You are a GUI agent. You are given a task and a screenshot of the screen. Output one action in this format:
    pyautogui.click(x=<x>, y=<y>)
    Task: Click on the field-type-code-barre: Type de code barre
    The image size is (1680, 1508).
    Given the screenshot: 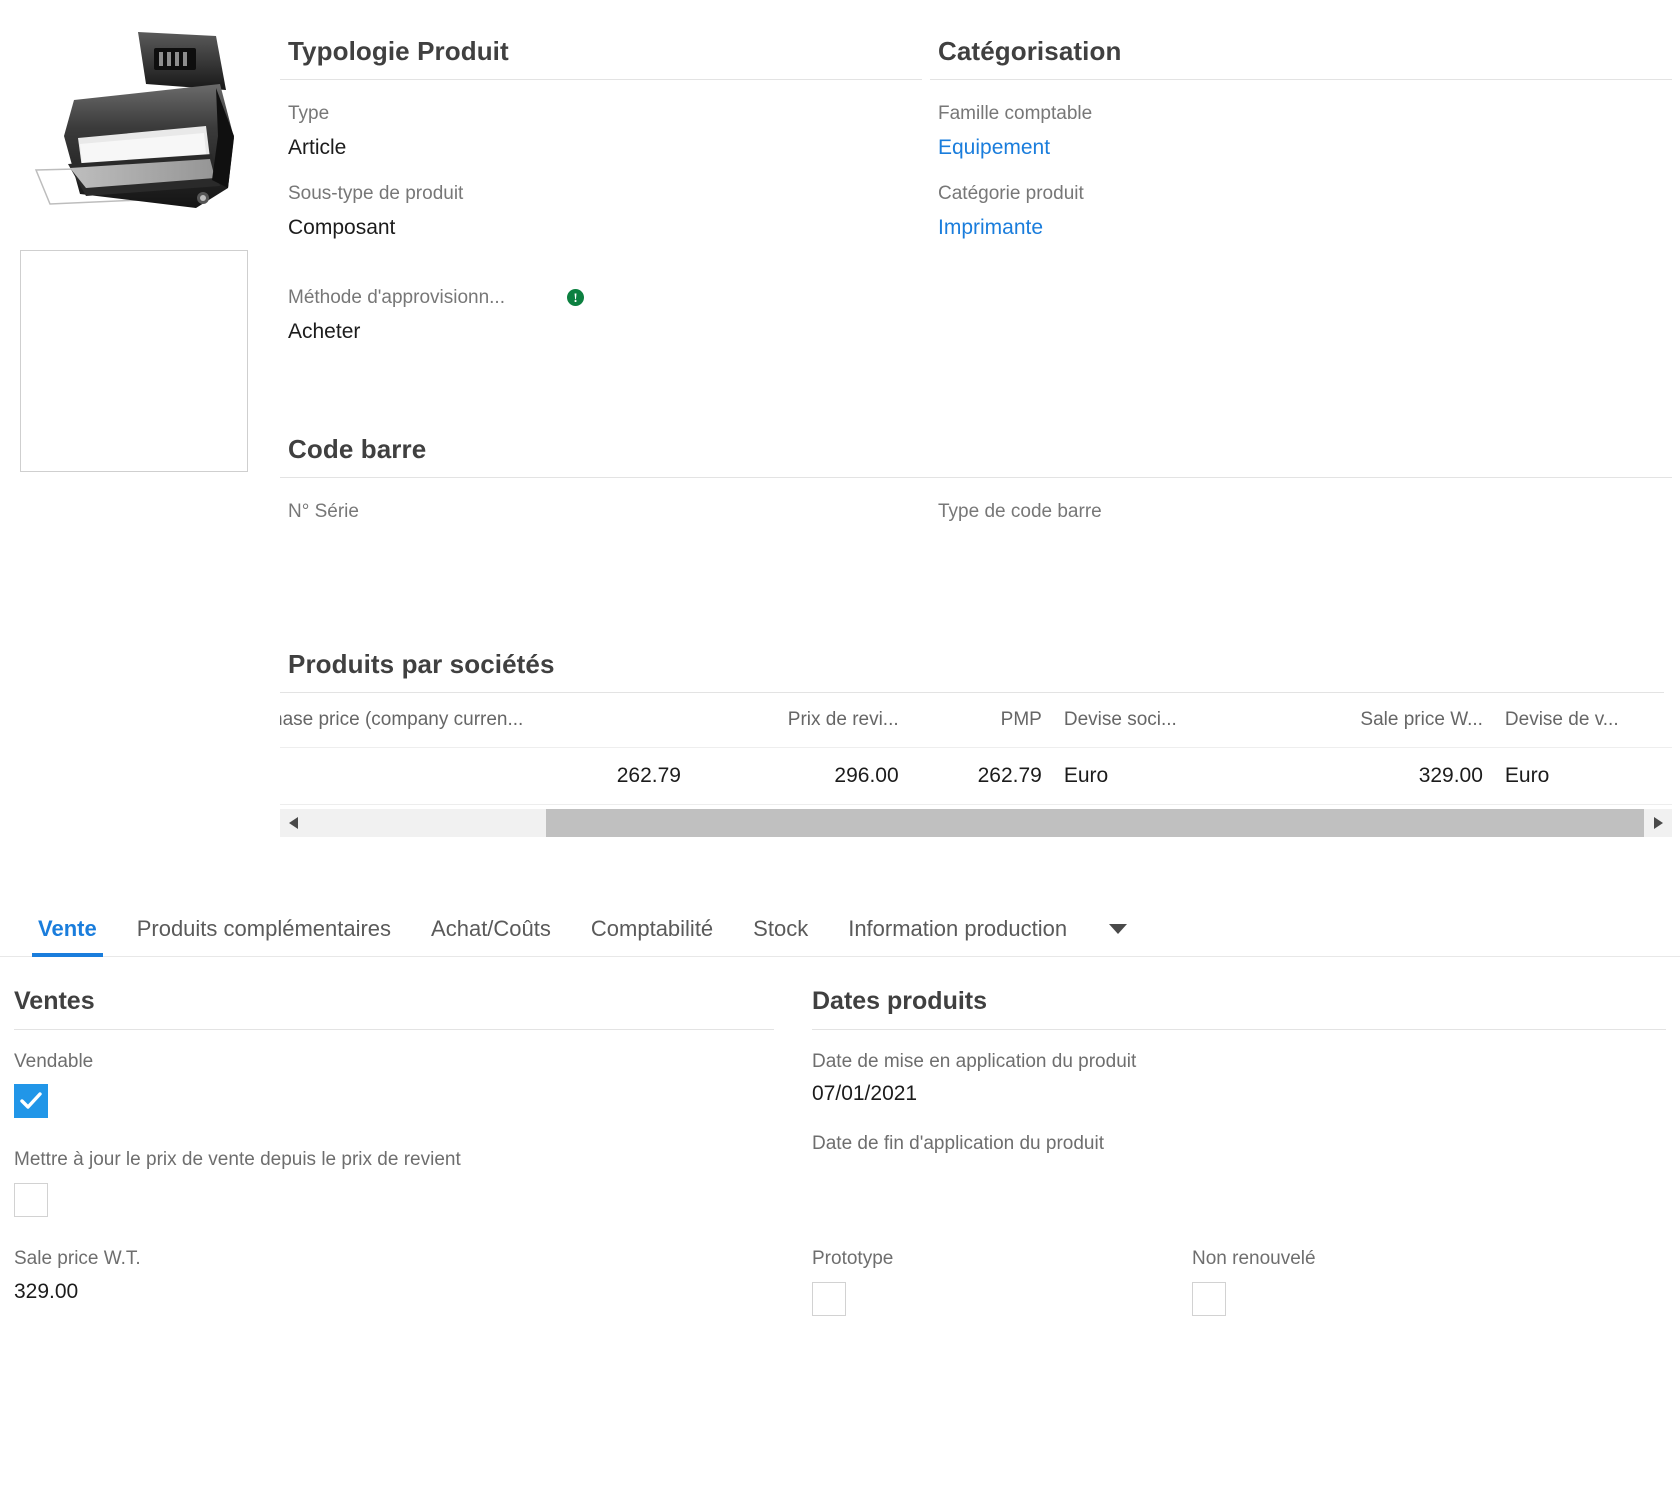 What is the action you would take?
    pyautogui.click(x=1305, y=518)
    